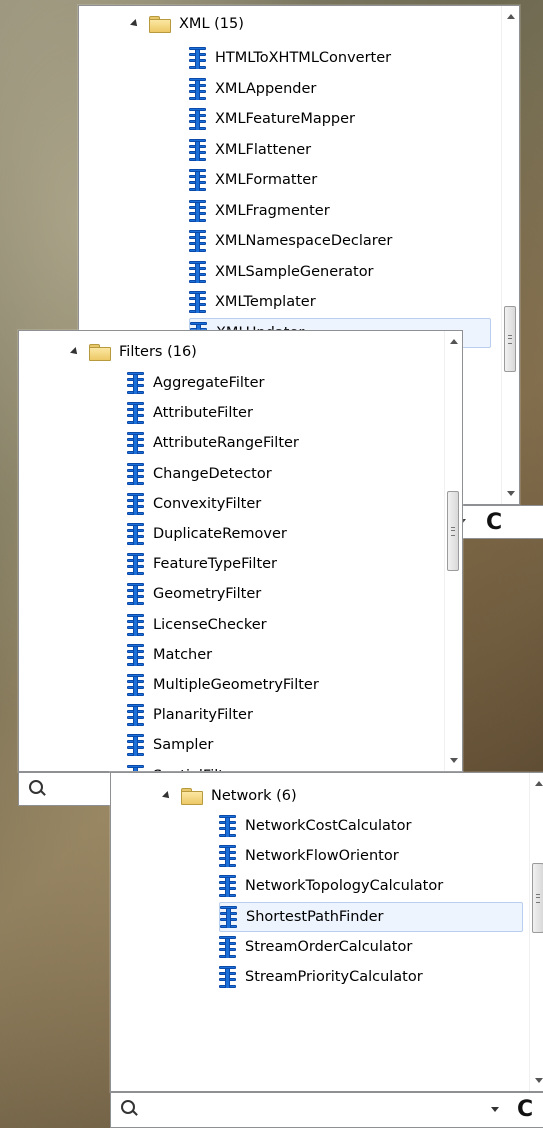  I want to click on xml-transformer-item: XMLNamespaceDeclarer, so click(290, 241).